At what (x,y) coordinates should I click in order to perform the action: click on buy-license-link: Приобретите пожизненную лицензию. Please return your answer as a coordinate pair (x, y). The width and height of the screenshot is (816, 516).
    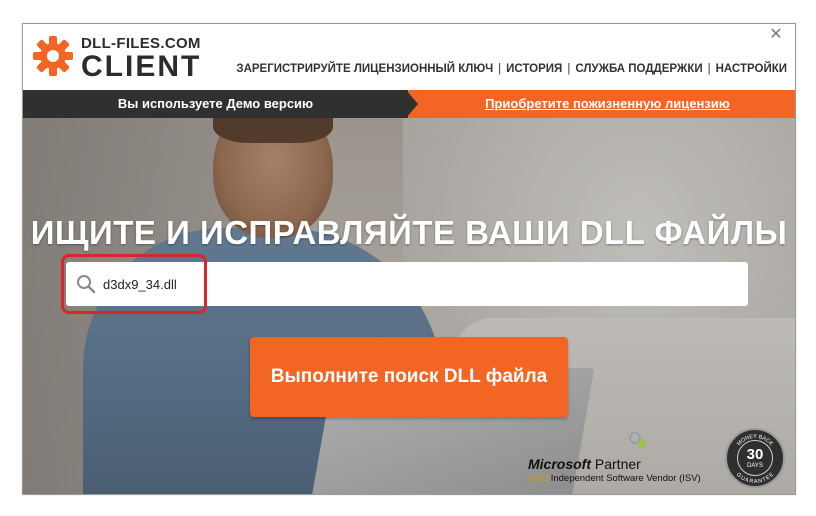
    Looking at the image, I should click on (607, 104).